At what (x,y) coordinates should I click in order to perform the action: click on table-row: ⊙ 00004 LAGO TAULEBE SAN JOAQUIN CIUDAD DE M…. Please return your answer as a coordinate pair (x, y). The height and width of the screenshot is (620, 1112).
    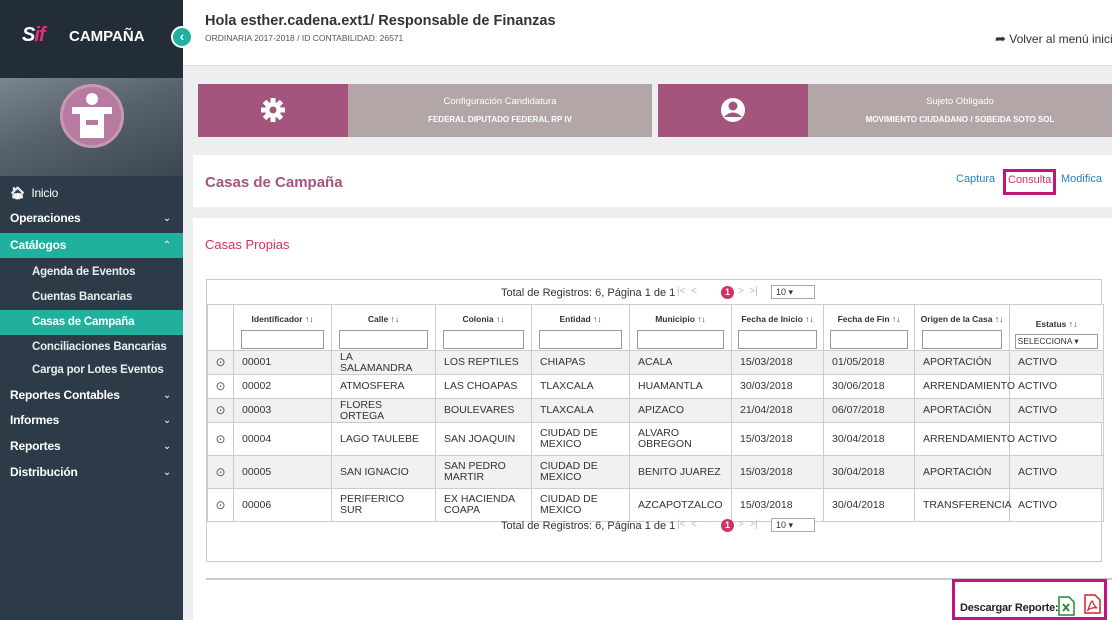
    Looking at the image, I should click on (655, 439).